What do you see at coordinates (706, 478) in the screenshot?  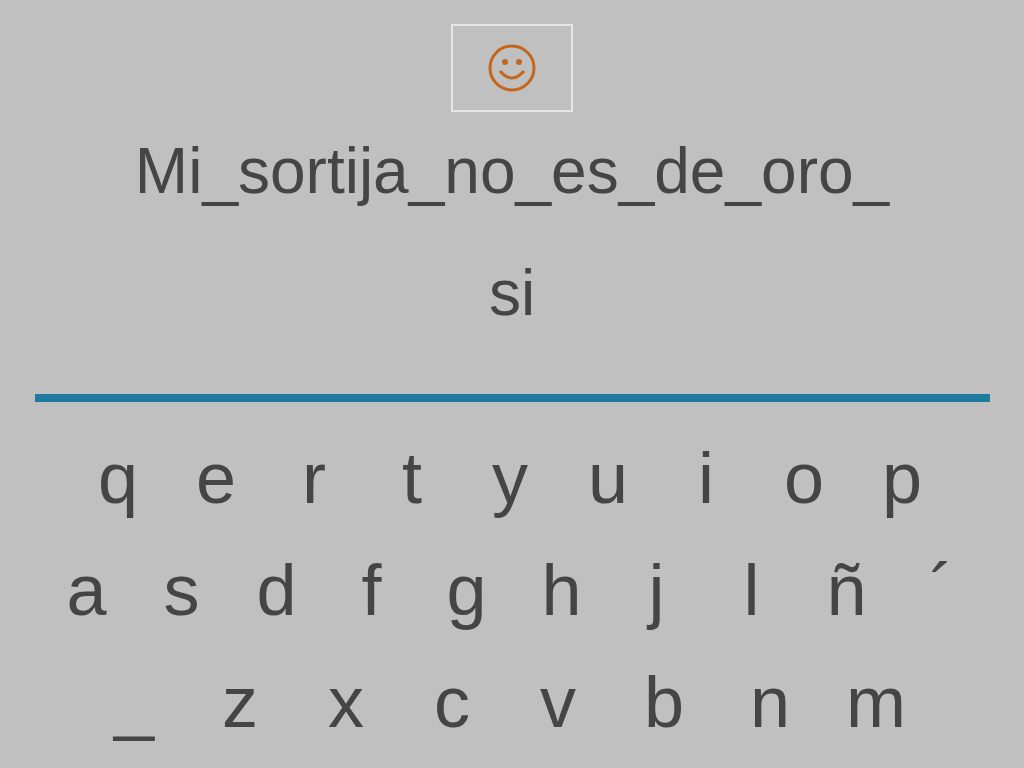 I see `letter-key: i` at bounding box center [706, 478].